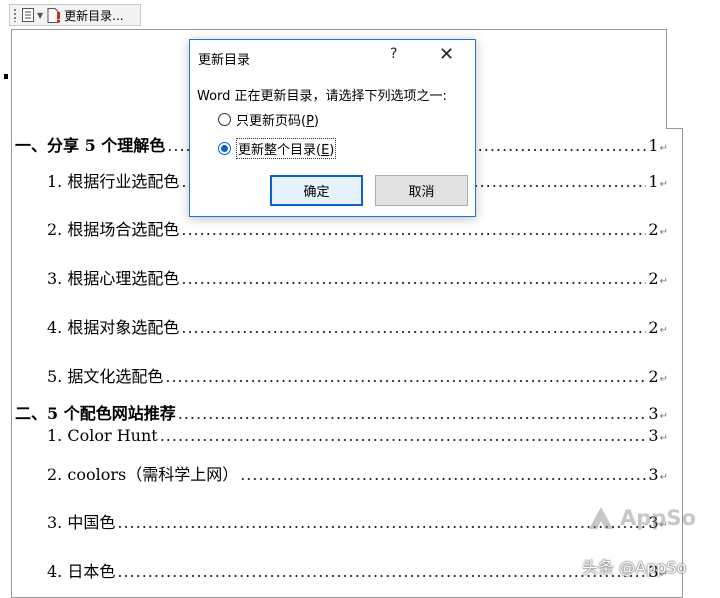 Image resolution: width=720 pixels, height=598 pixels. What do you see at coordinates (113, 229) in the screenshot?
I see `toc-entry-label: 2. 根据场合选配色` at bounding box center [113, 229].